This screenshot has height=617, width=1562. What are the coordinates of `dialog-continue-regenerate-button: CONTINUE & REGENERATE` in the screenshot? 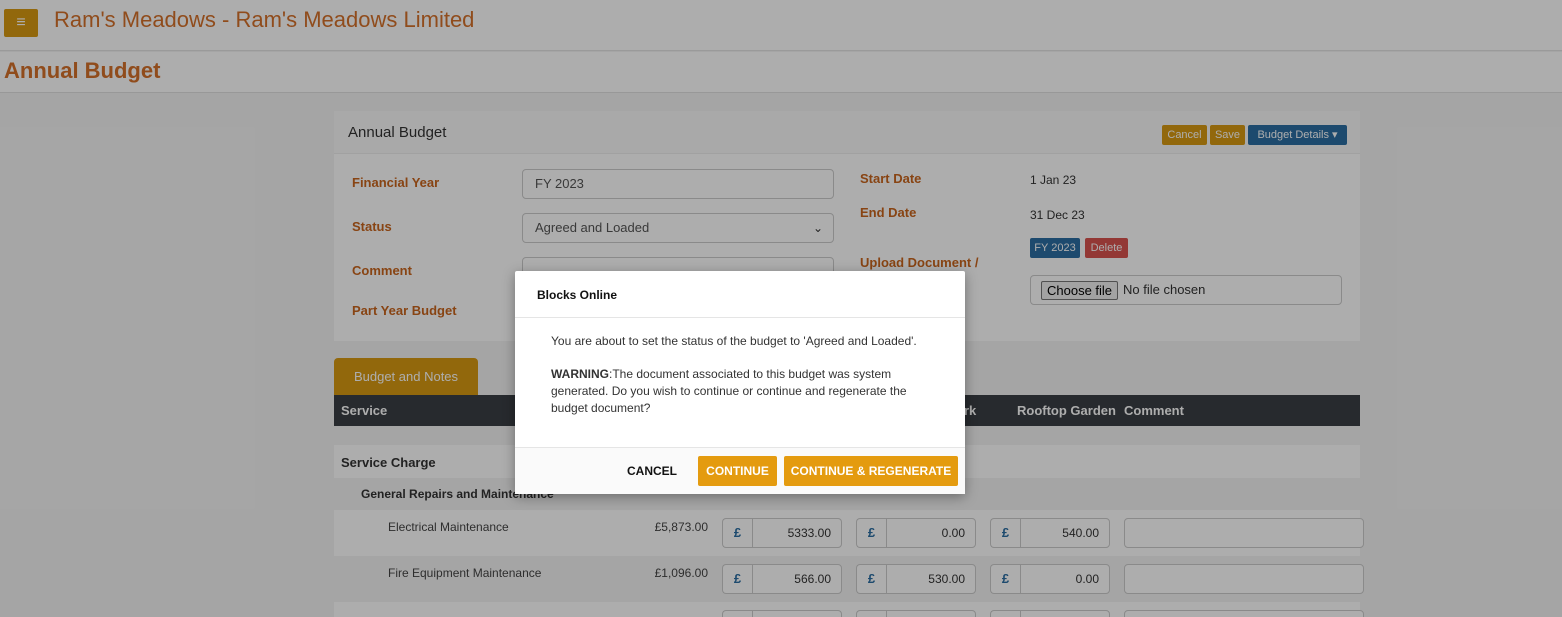 It's located at (871, 471).